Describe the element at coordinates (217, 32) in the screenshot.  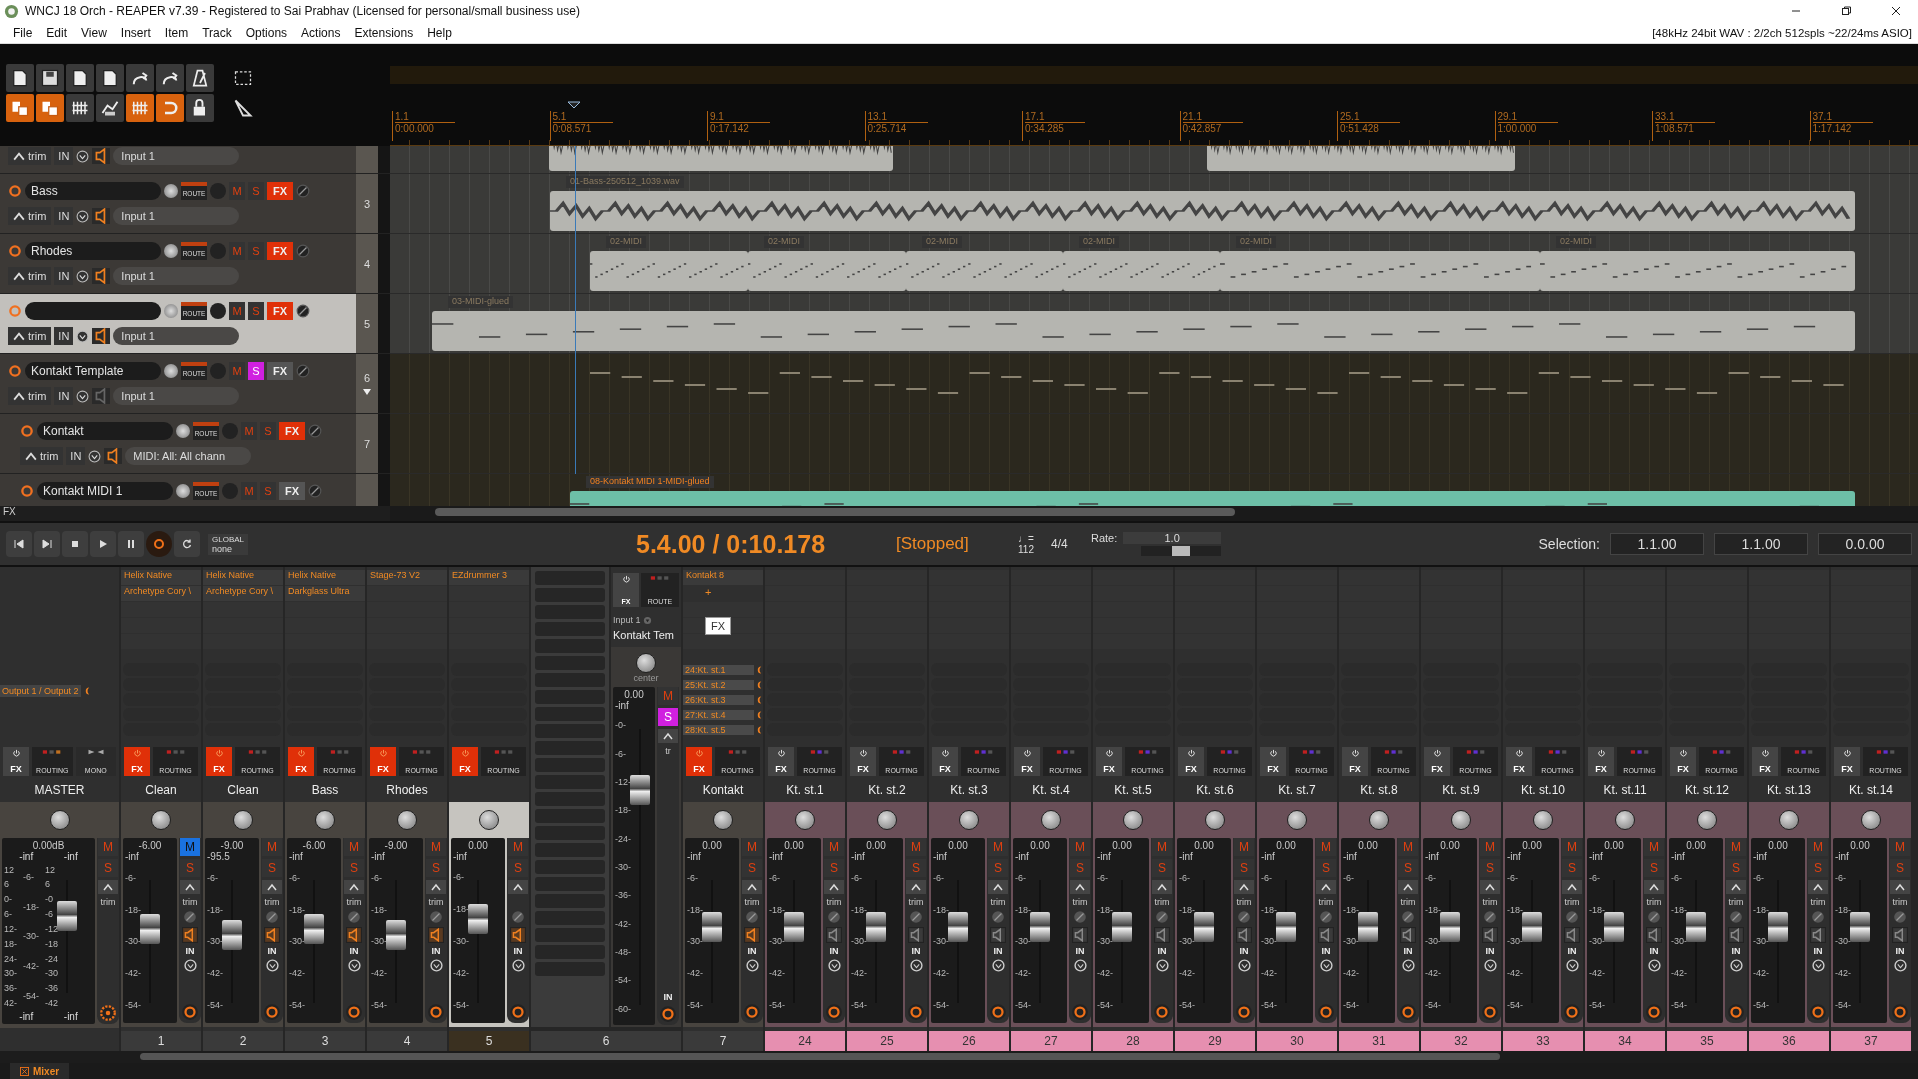
I see `menu-item: Track` at that location.